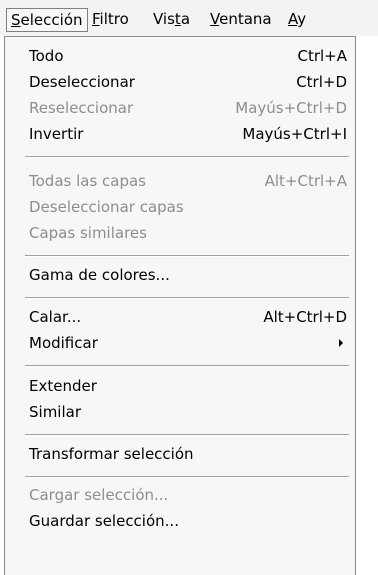 Image resolution: width=378 pixels, height=575 pixels. I want to click on menu-ayuda: Ay, so click(297, 20).